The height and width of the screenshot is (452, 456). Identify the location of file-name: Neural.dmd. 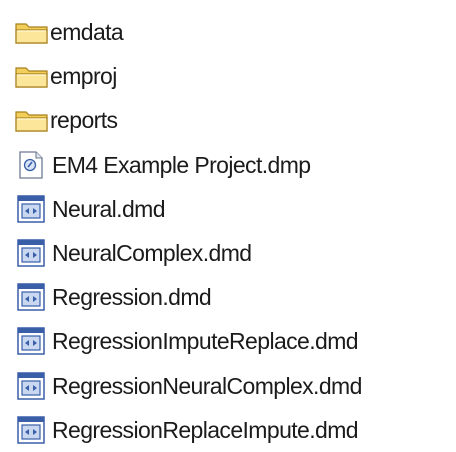
(108, 208).